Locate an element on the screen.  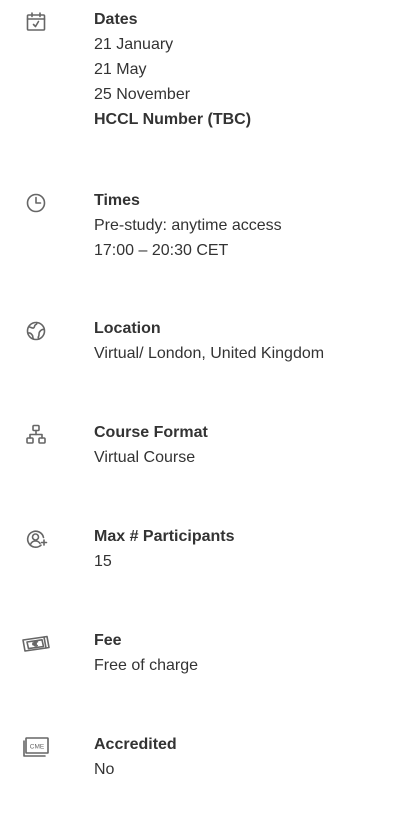
hccl-number: HCCL Number (TBC) is located at coordinates (173, 119).